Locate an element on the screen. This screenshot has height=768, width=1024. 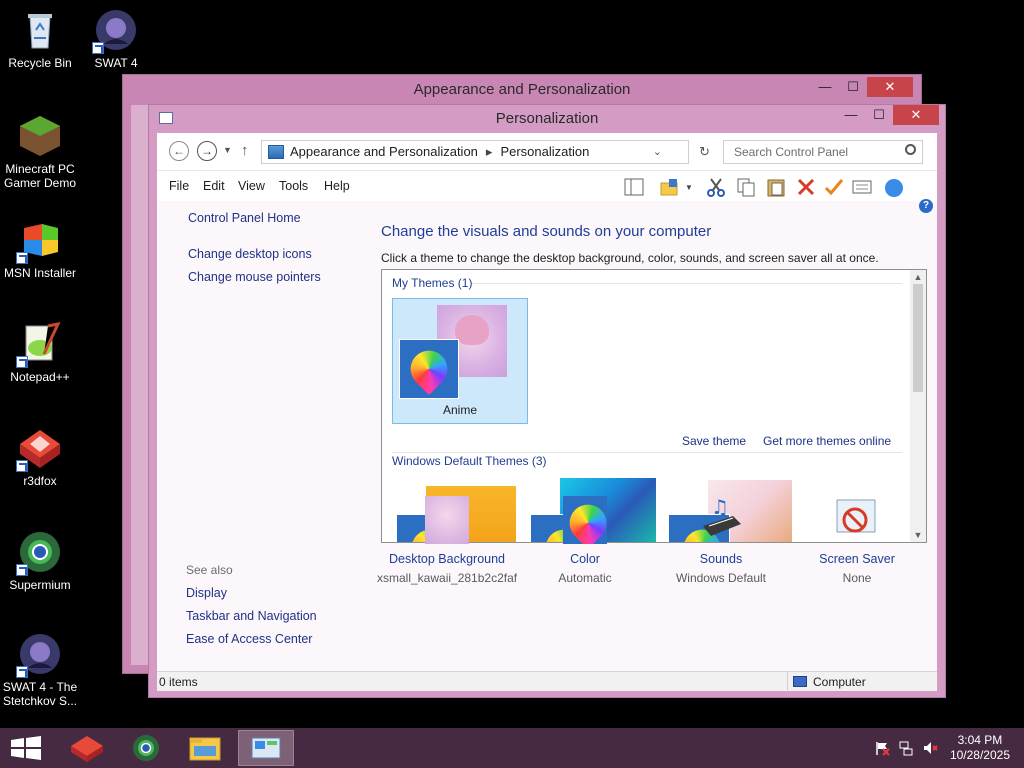
scroll-thumb is located at coordinates (918, 338).